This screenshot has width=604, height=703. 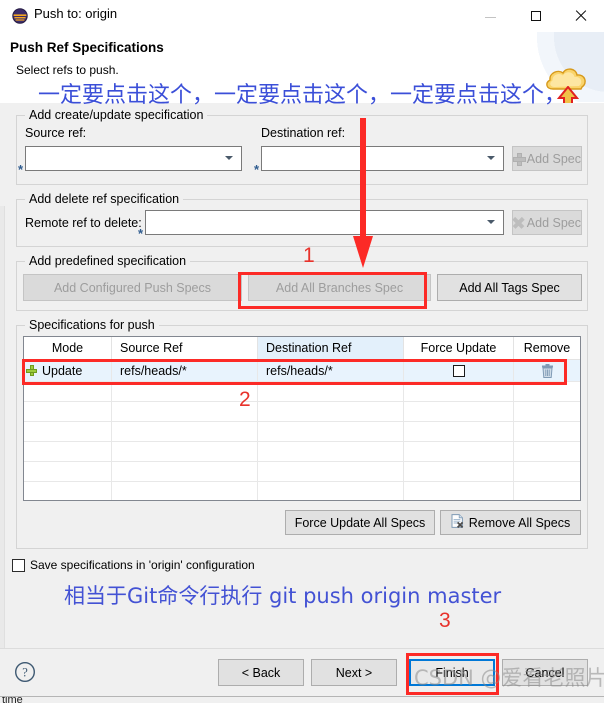 What do you see at coordinates (517, 222) in the screenshot?
I see `x-icon` at bounding box center [517, 222].